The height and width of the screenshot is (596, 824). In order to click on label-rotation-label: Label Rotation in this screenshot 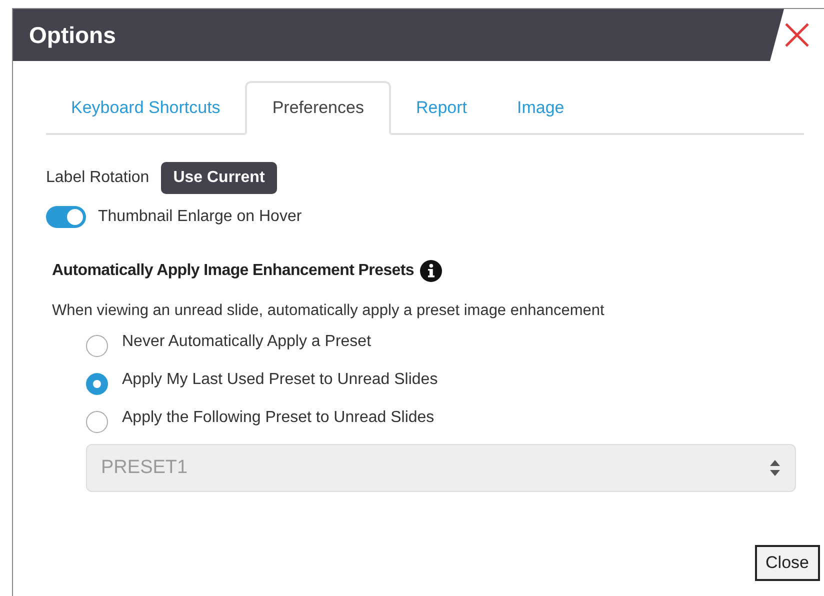, I will do `click(98, 178)`.